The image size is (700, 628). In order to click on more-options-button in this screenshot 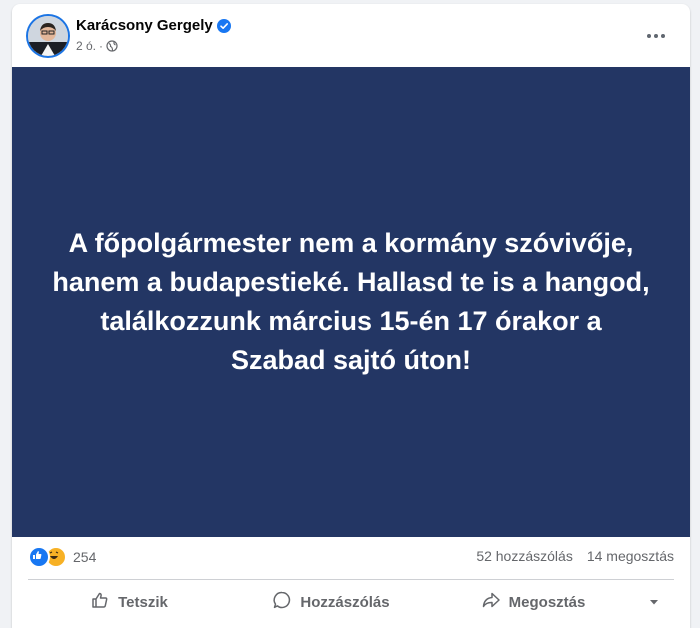, I will do `click(656, 36)`.